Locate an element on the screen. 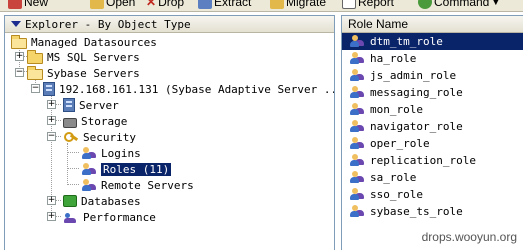  role-name: navigator_role is located at coordinates (416, 126).